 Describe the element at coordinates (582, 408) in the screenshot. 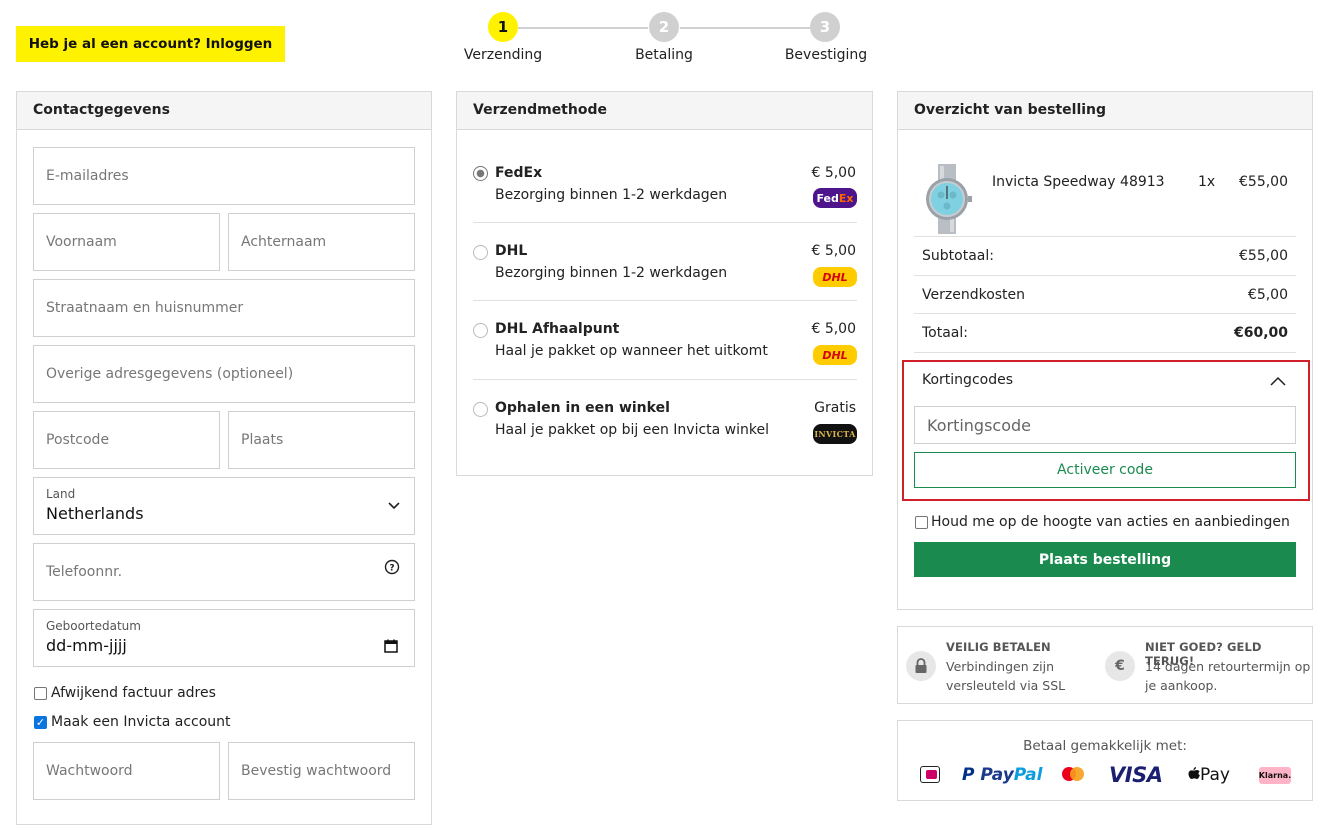

I see `shipping-name: Ophalen in een winkel` at that location.